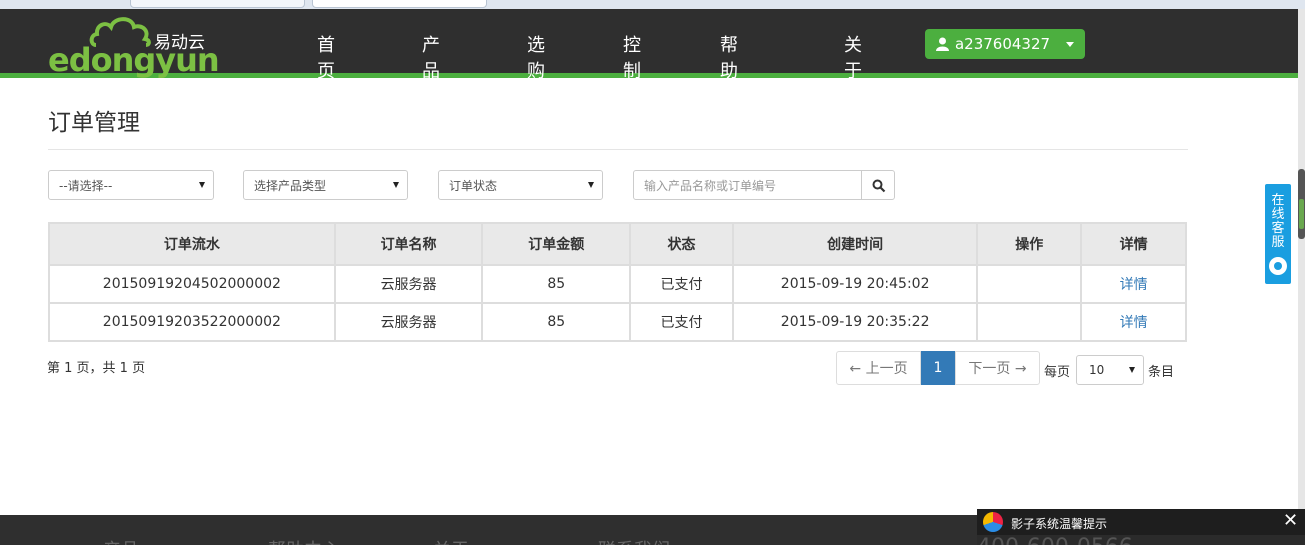 The height and width of the screenshot is (545, 1305). I want to click on online-service-button: 在线客服, so click(1278, 234).